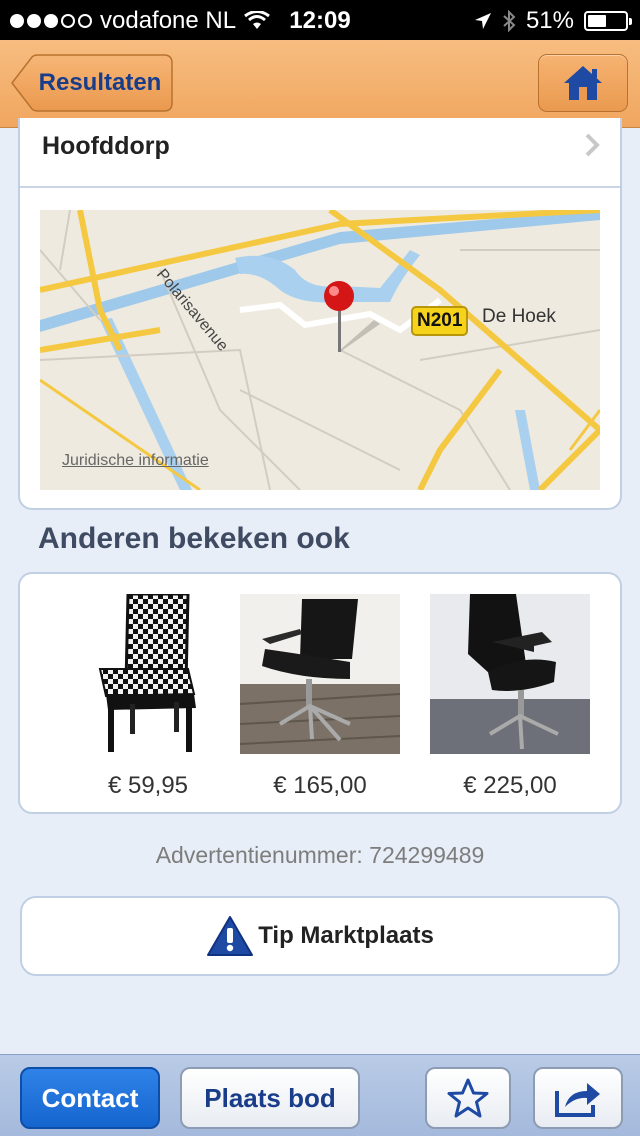 This screenshot has width=640, height=1136. I want to click on warning-icon, so click(230, 936).